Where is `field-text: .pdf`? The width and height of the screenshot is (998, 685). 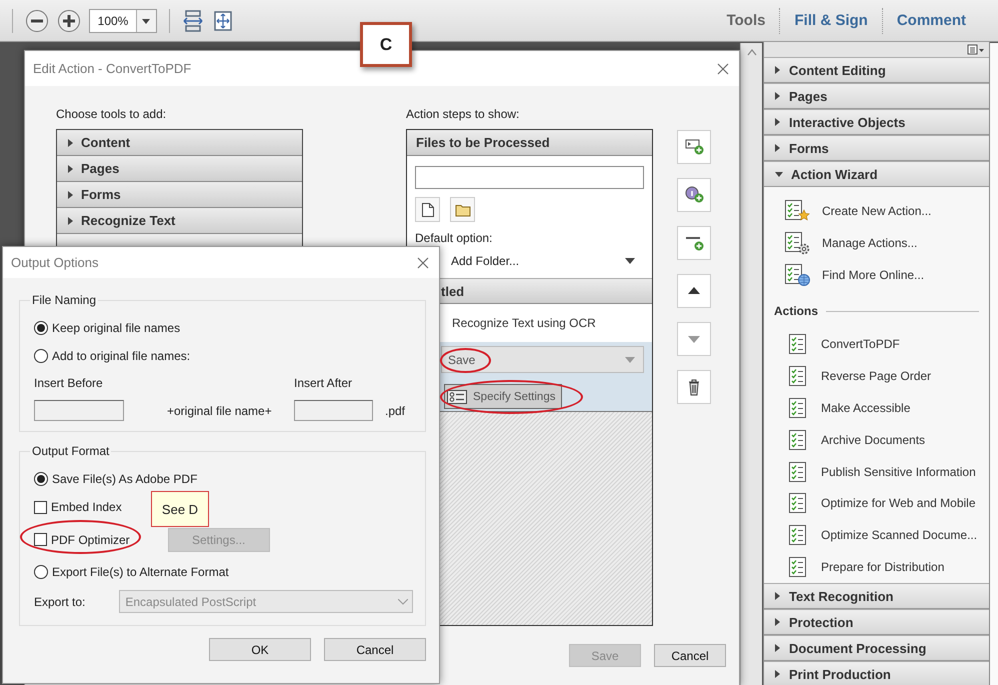 field-text: .pdf is located at coordinates (395, 411).